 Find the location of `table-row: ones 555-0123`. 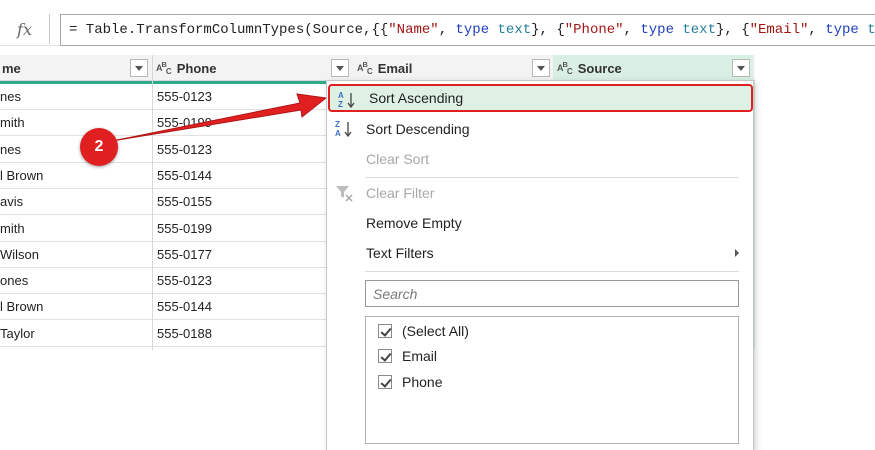

table-row: ones 555-0123 is located at coordinates (163, 281).